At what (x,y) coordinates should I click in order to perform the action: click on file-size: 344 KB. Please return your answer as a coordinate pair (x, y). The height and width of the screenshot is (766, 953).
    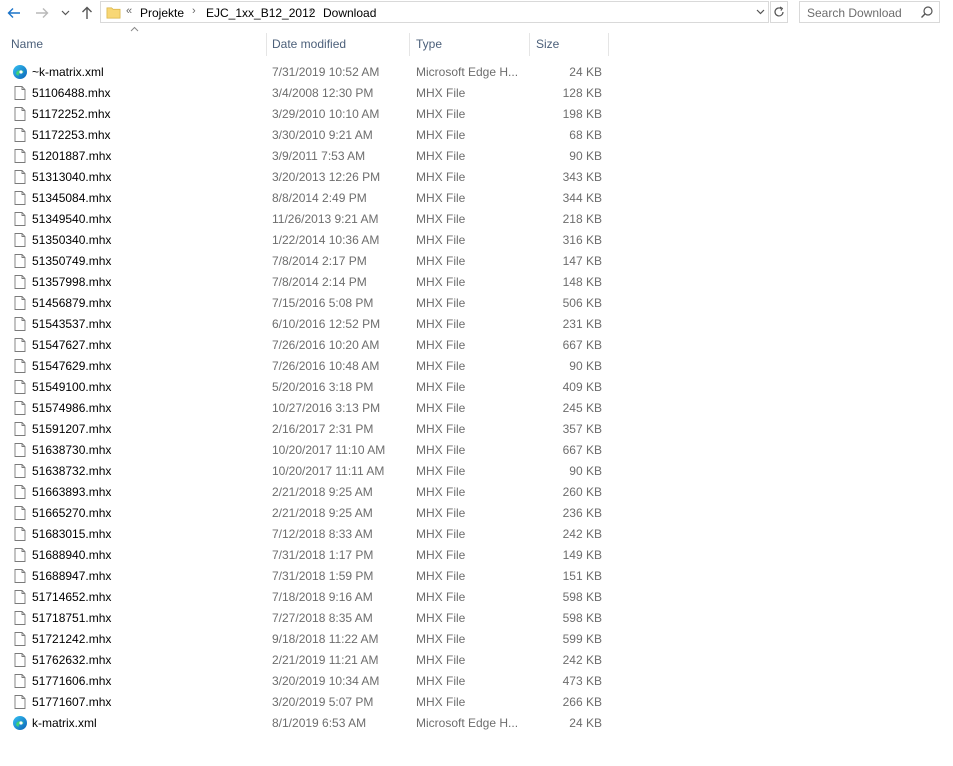
    Looking at the image, I should click on (582, 198).